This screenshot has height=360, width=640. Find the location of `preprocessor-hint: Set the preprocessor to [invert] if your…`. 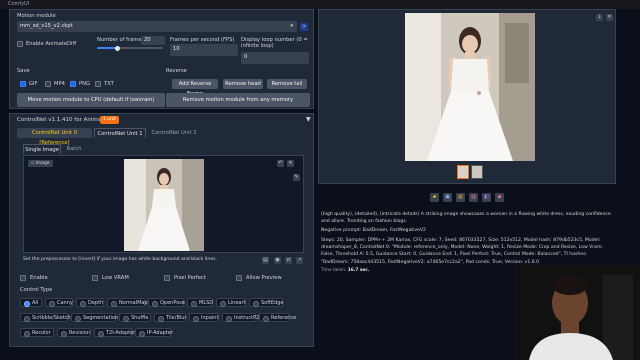

preprocessor-hint: Set the preprocessor to [invert] if your… is located at coordinates (120, 259).